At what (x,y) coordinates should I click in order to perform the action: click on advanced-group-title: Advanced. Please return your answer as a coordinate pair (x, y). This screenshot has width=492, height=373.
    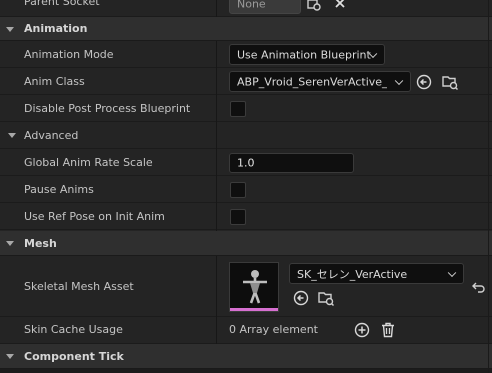
    Looking at the image, I should click on (51, 135).